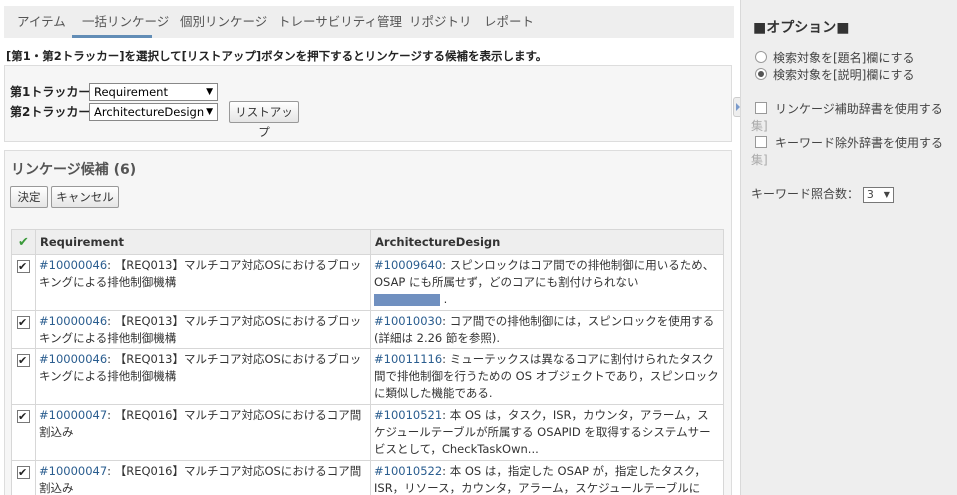 The height and width of the screenshot is (495, 957). Describe the element at coordinates (408, 359) in the screenshot. I see `architecture-link: #10011116` at that location.